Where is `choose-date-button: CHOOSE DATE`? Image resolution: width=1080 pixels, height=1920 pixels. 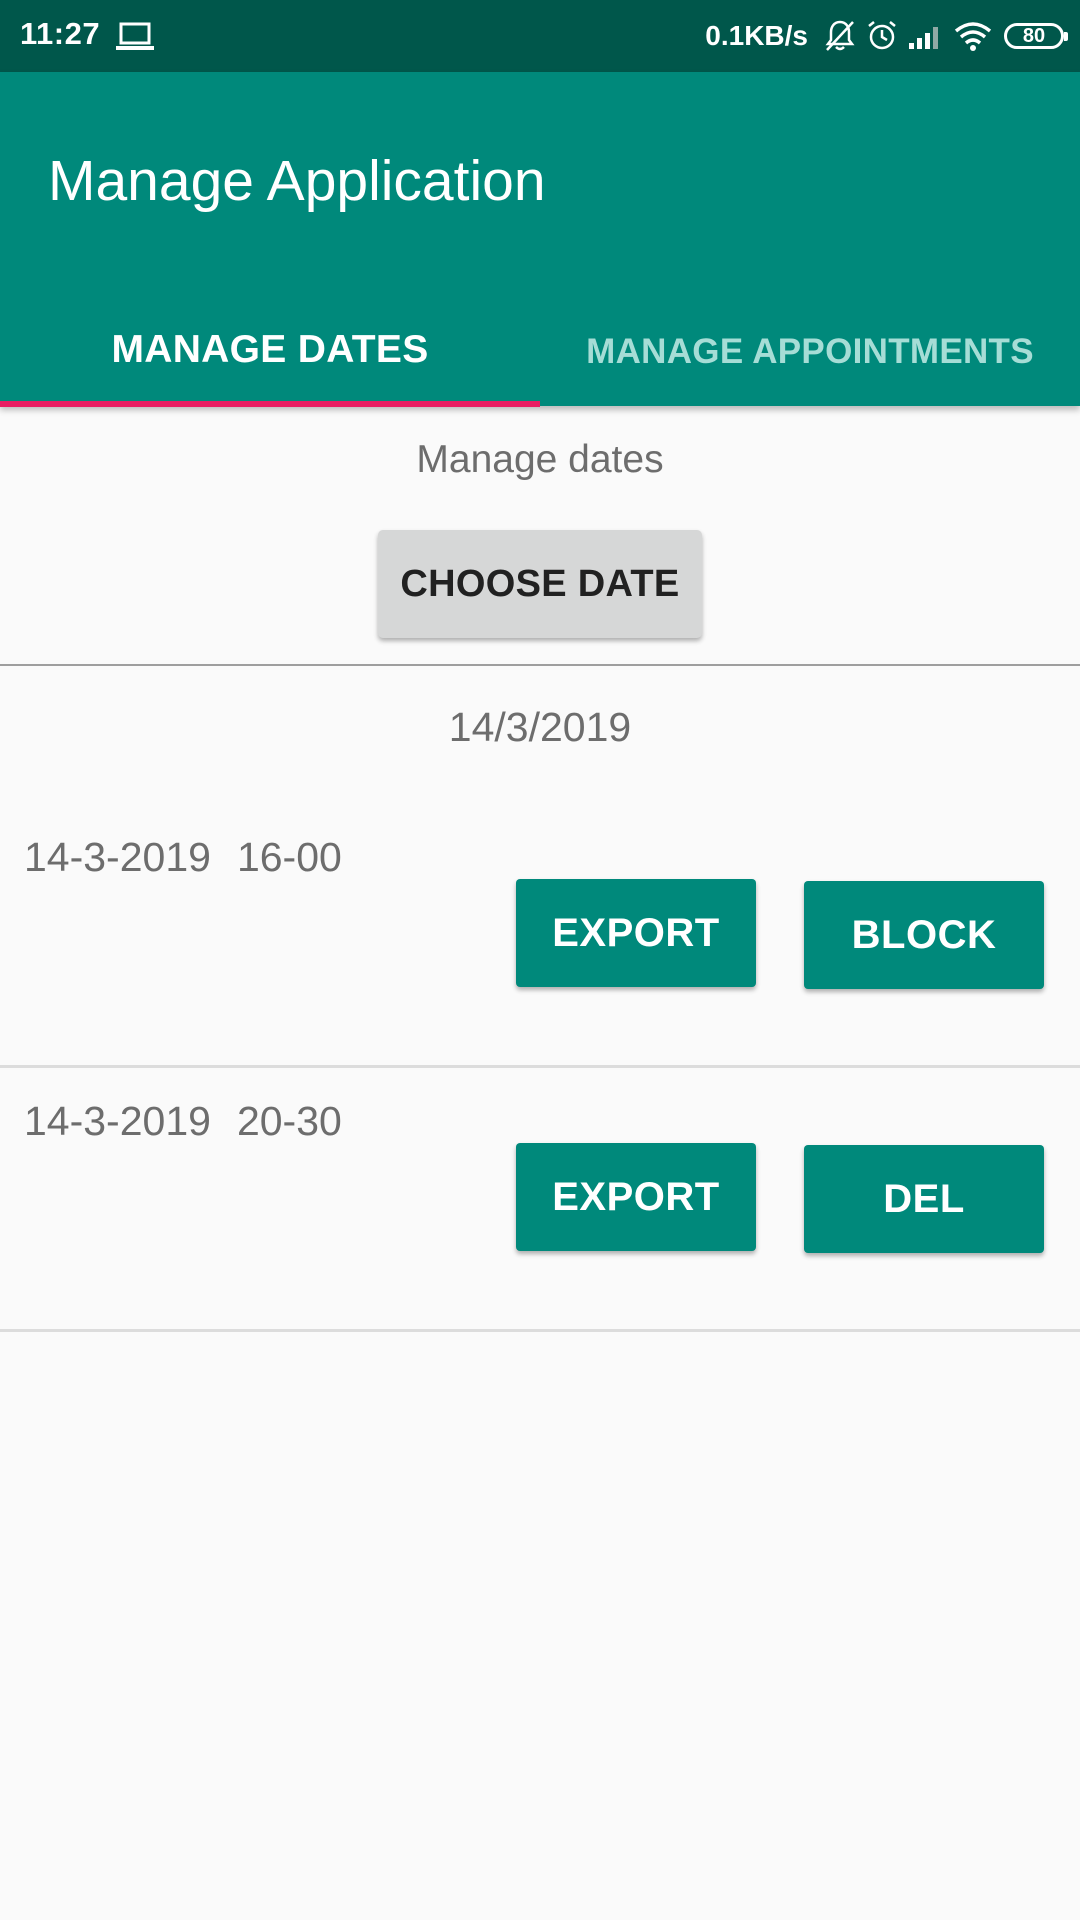
choose-date-button: CHOOSE DATE is located at coordinates (540, 584).